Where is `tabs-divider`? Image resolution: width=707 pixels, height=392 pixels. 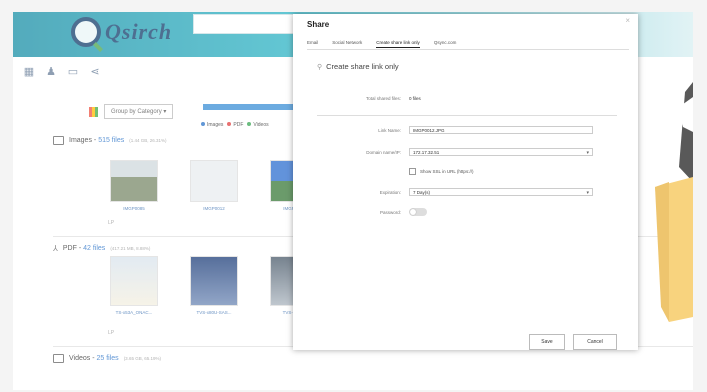 tabs-divider is located at coordinates (468, 49).